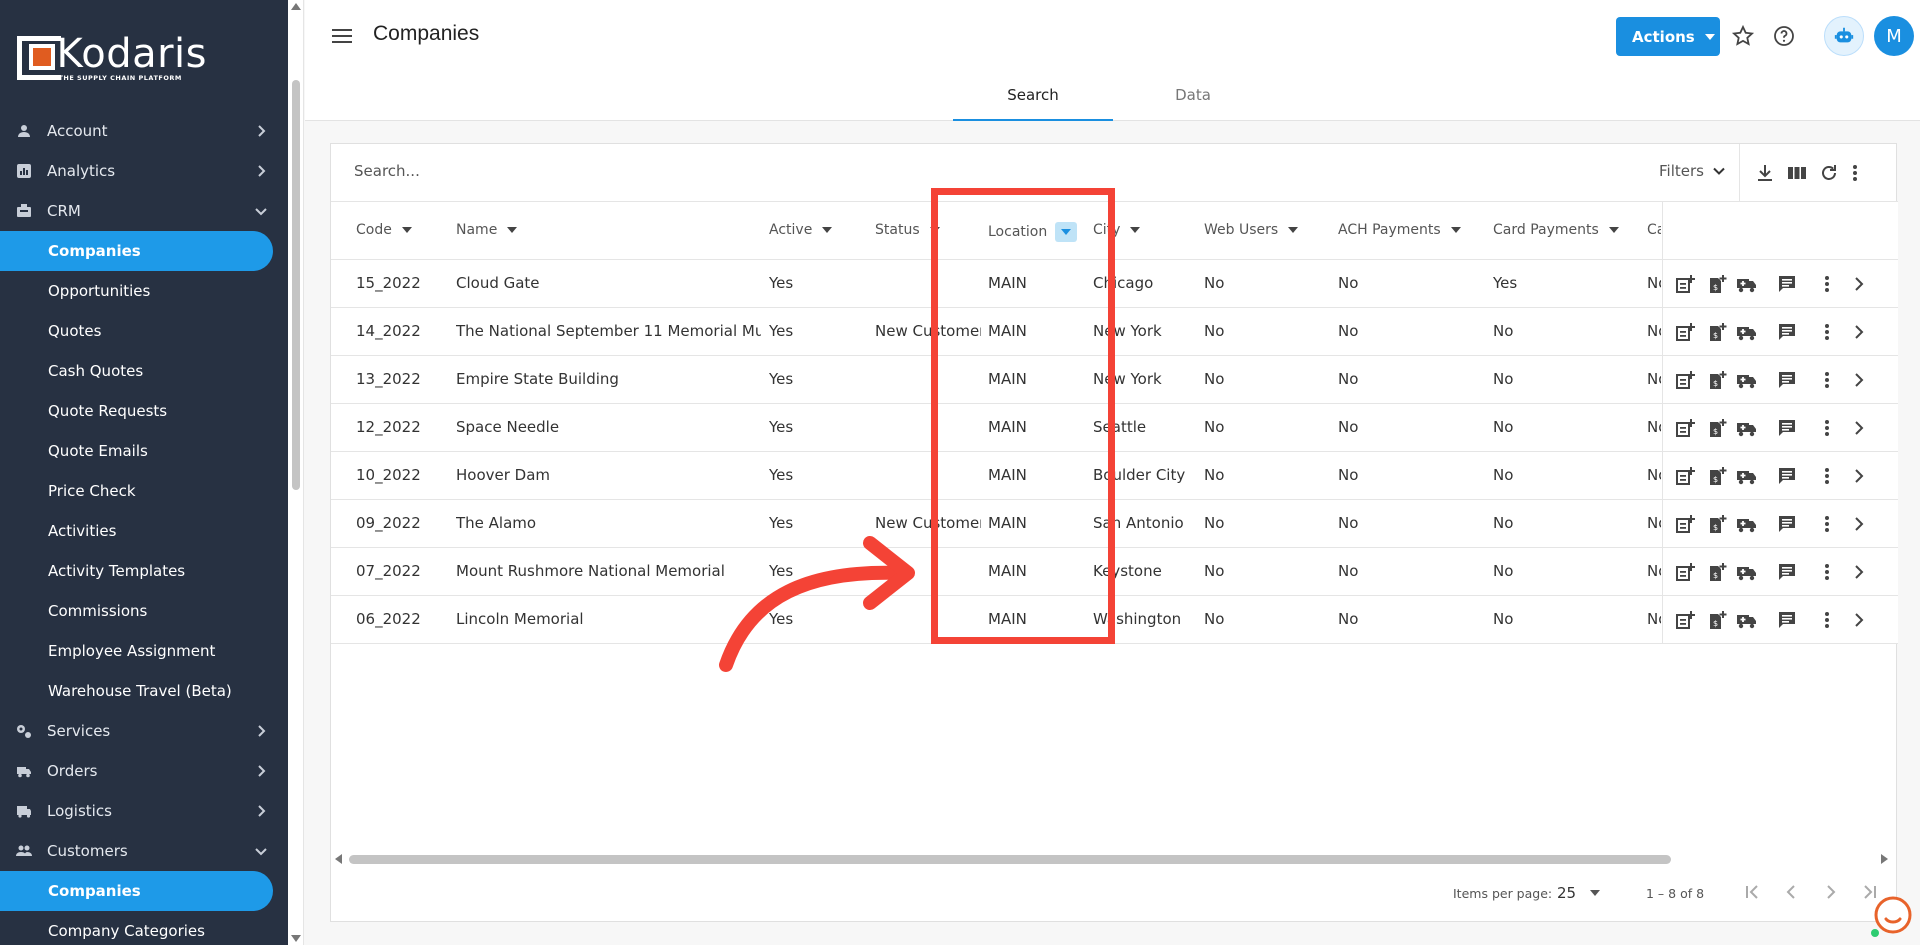 Image resolution: width=1920 pixels, height=945 pixels. Describe the element at coordinates (338, 859) in the screenshot. I see `scroll-left-arrow` at that location.